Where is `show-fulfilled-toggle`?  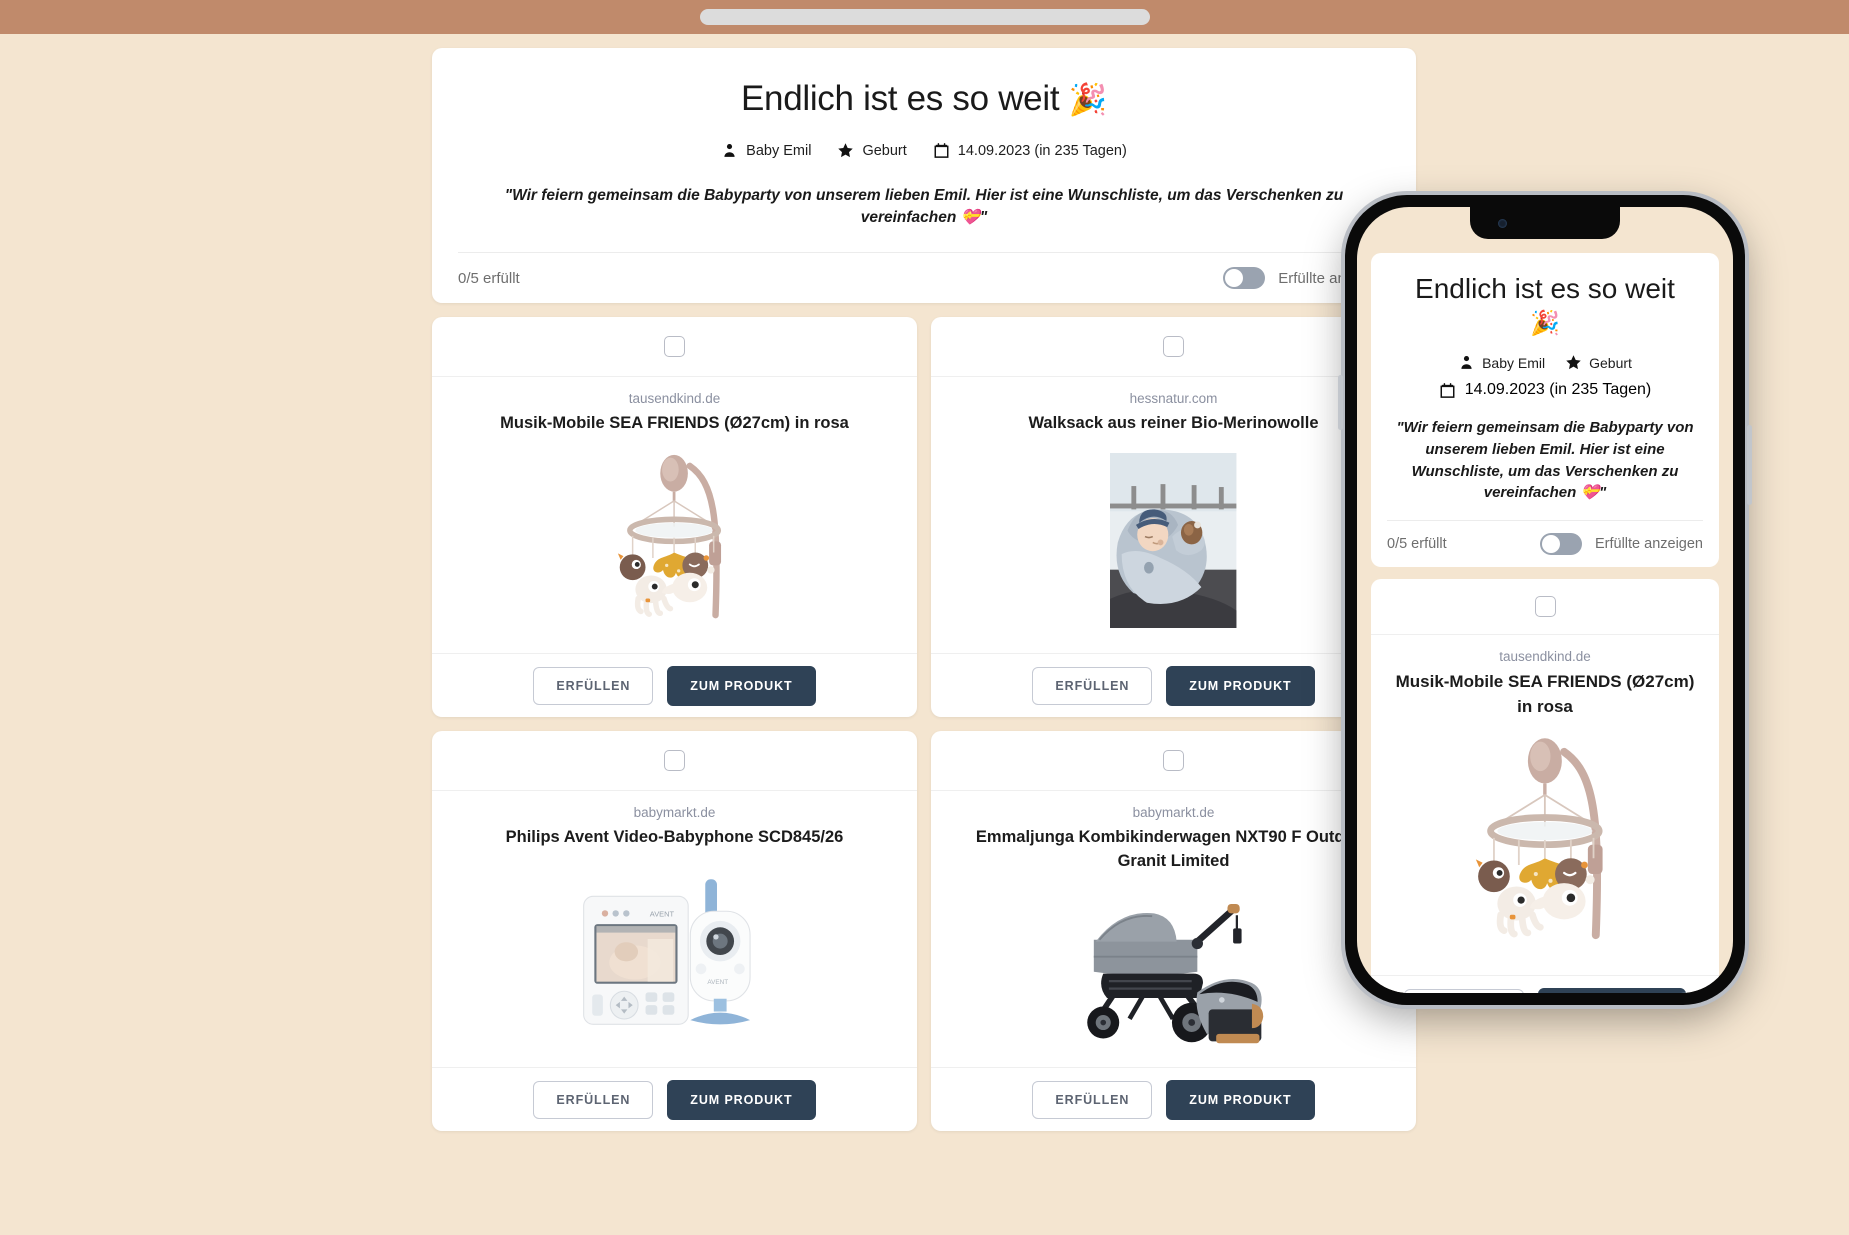
show-fulfilled-toggle is located at coordinates (1244, 278).